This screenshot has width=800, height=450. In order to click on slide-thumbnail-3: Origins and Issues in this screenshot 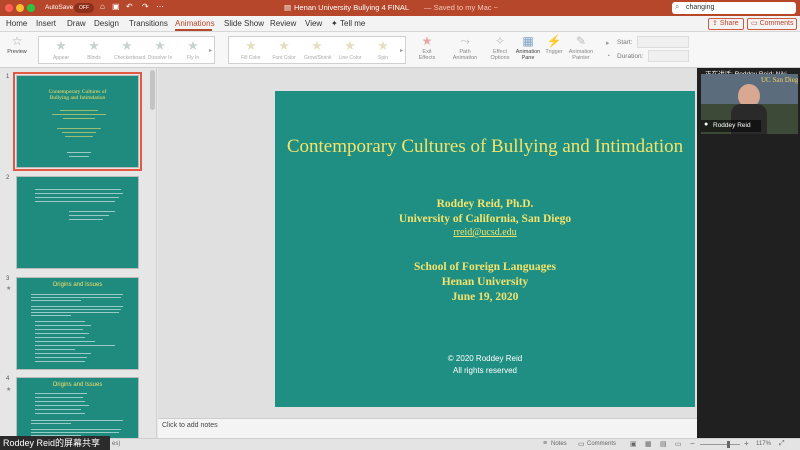, I will do `click(77, 323)`.